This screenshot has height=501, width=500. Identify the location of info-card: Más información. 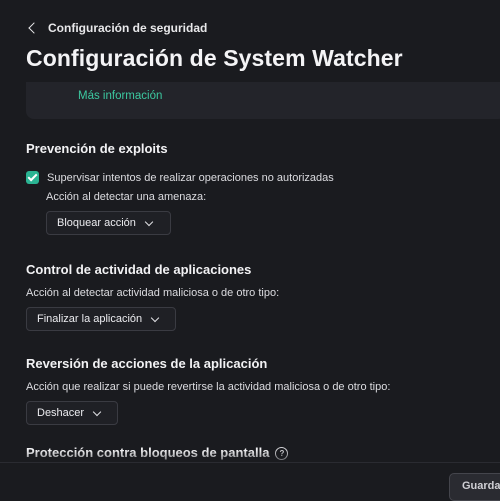
(263, 100).